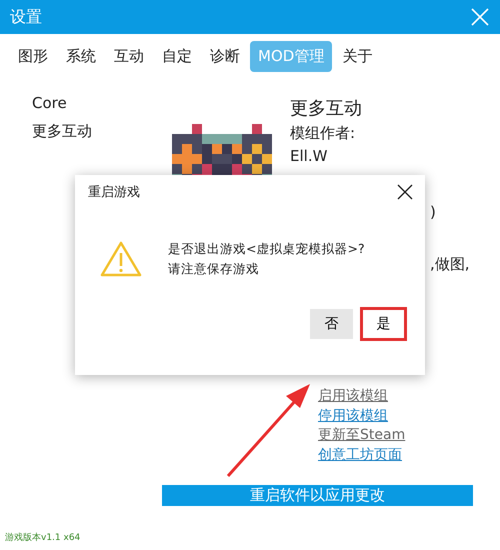 The image size is (500, 550). Describe the element at coordinates (102, 131) in the screenshot. I see `mod-list-item: 更多互动` at that location.